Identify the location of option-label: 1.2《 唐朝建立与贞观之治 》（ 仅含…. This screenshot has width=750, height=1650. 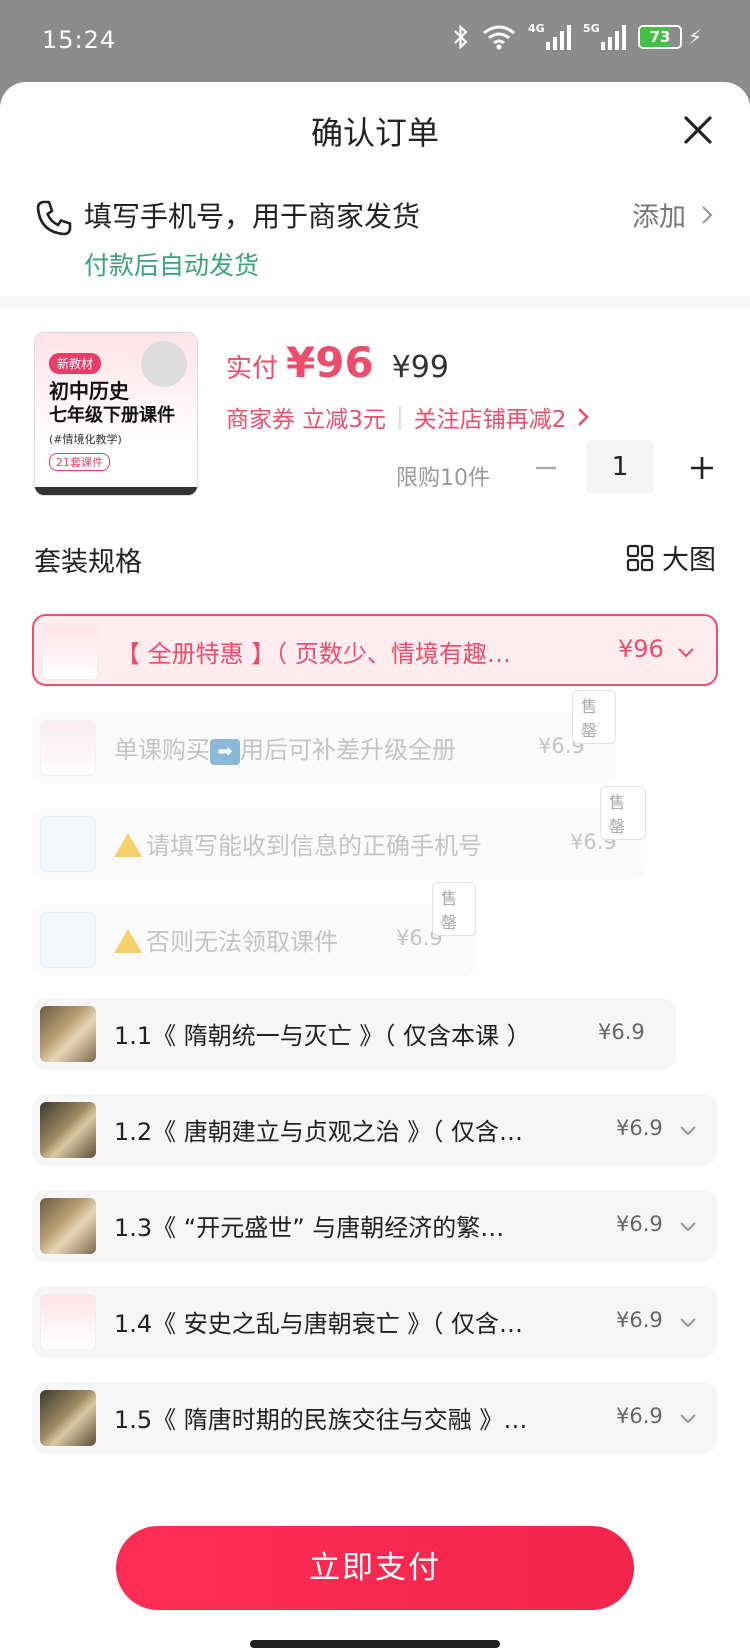
(319, 1132).